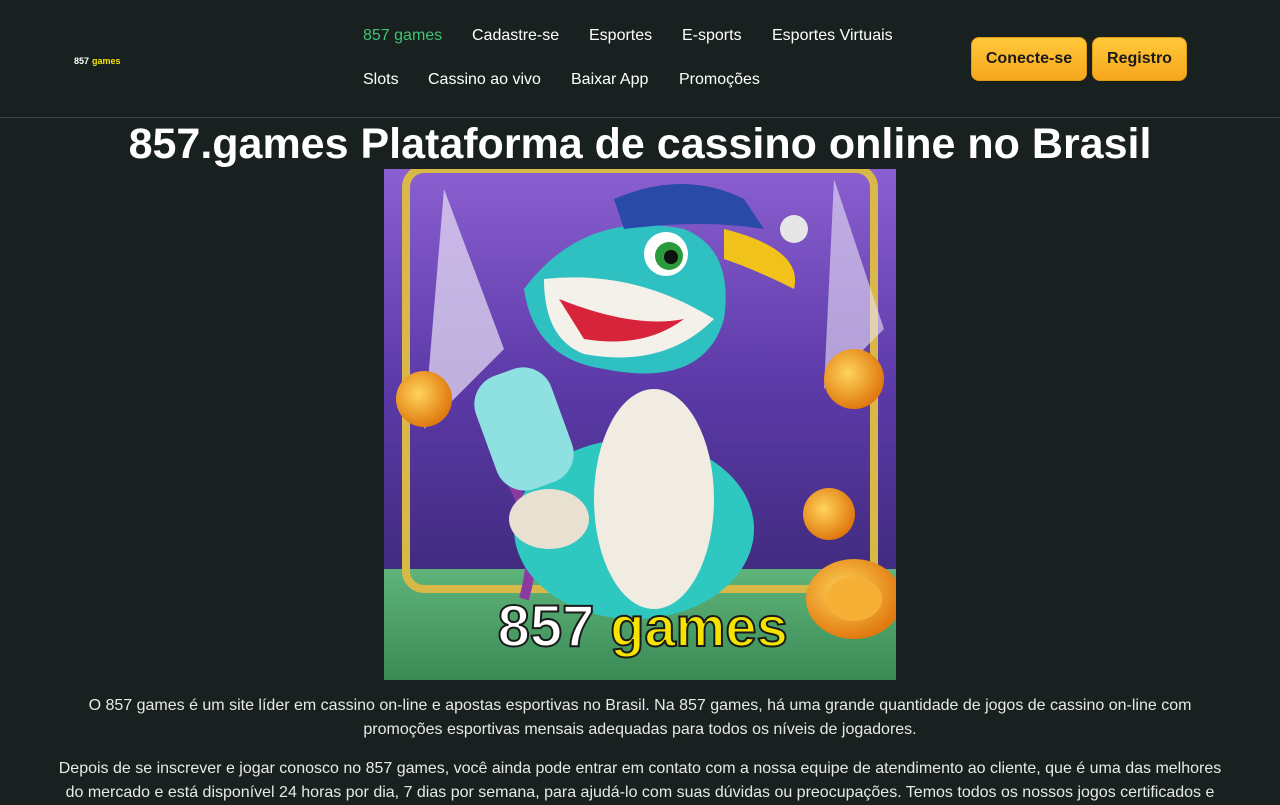 Image resolution: width=1280 pixels, height=805 pixels. I want to click on nav-item-cassino-ao-vivo: Cassino ao vivo, so click(484, 80).